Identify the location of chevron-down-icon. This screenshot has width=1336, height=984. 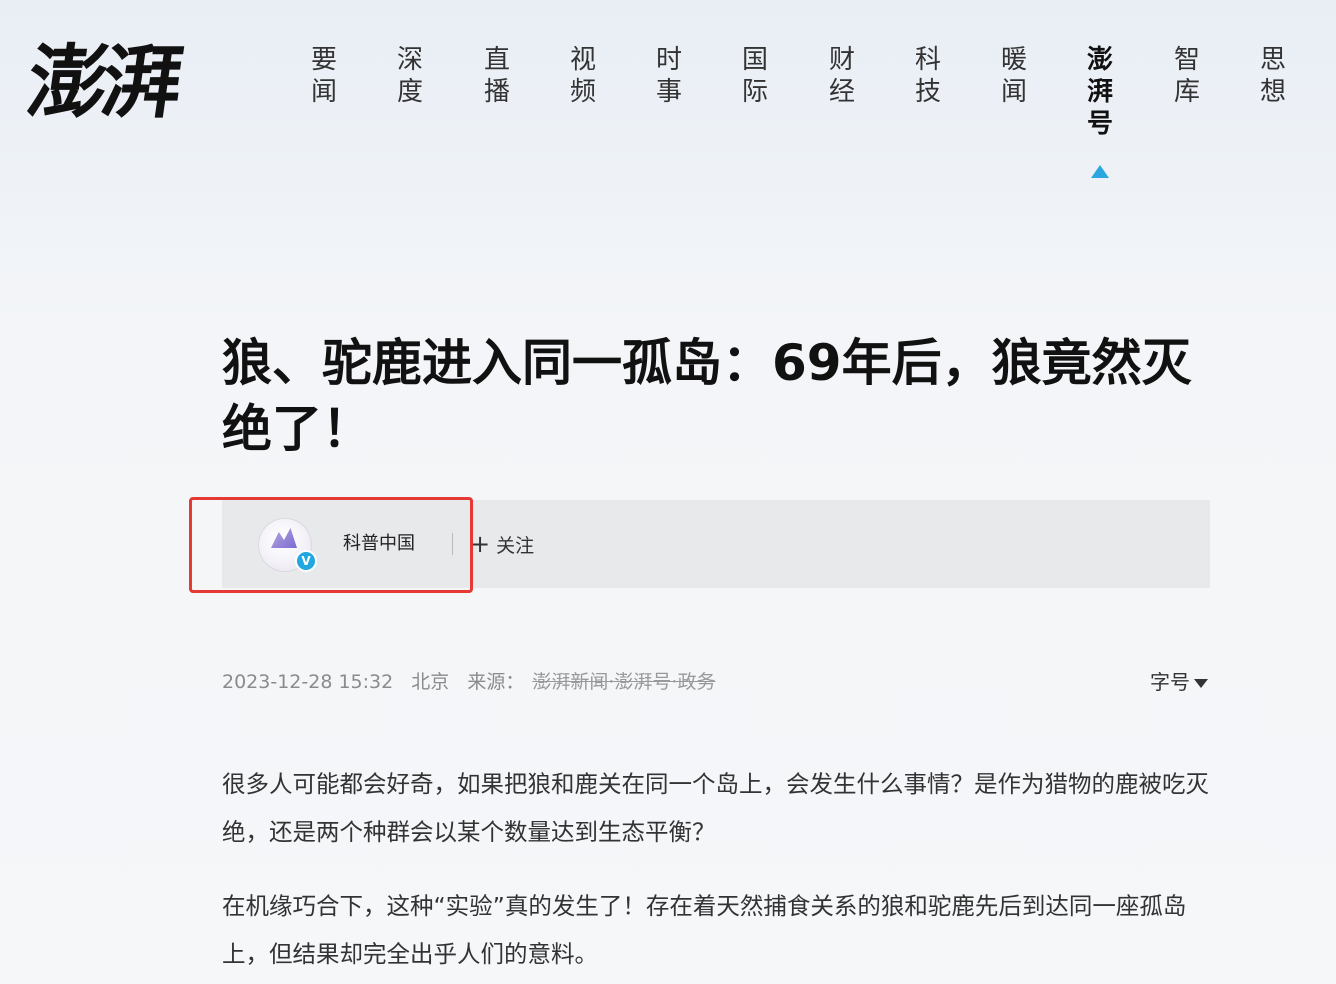
(1201, 683).